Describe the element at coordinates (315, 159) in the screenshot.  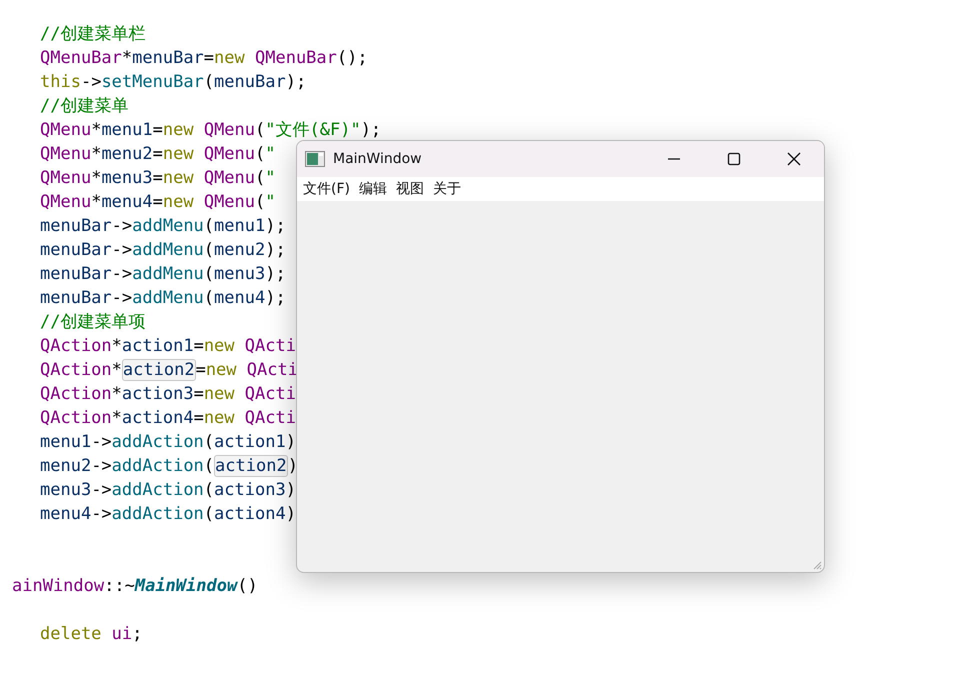
I see `window-icon` at that location.